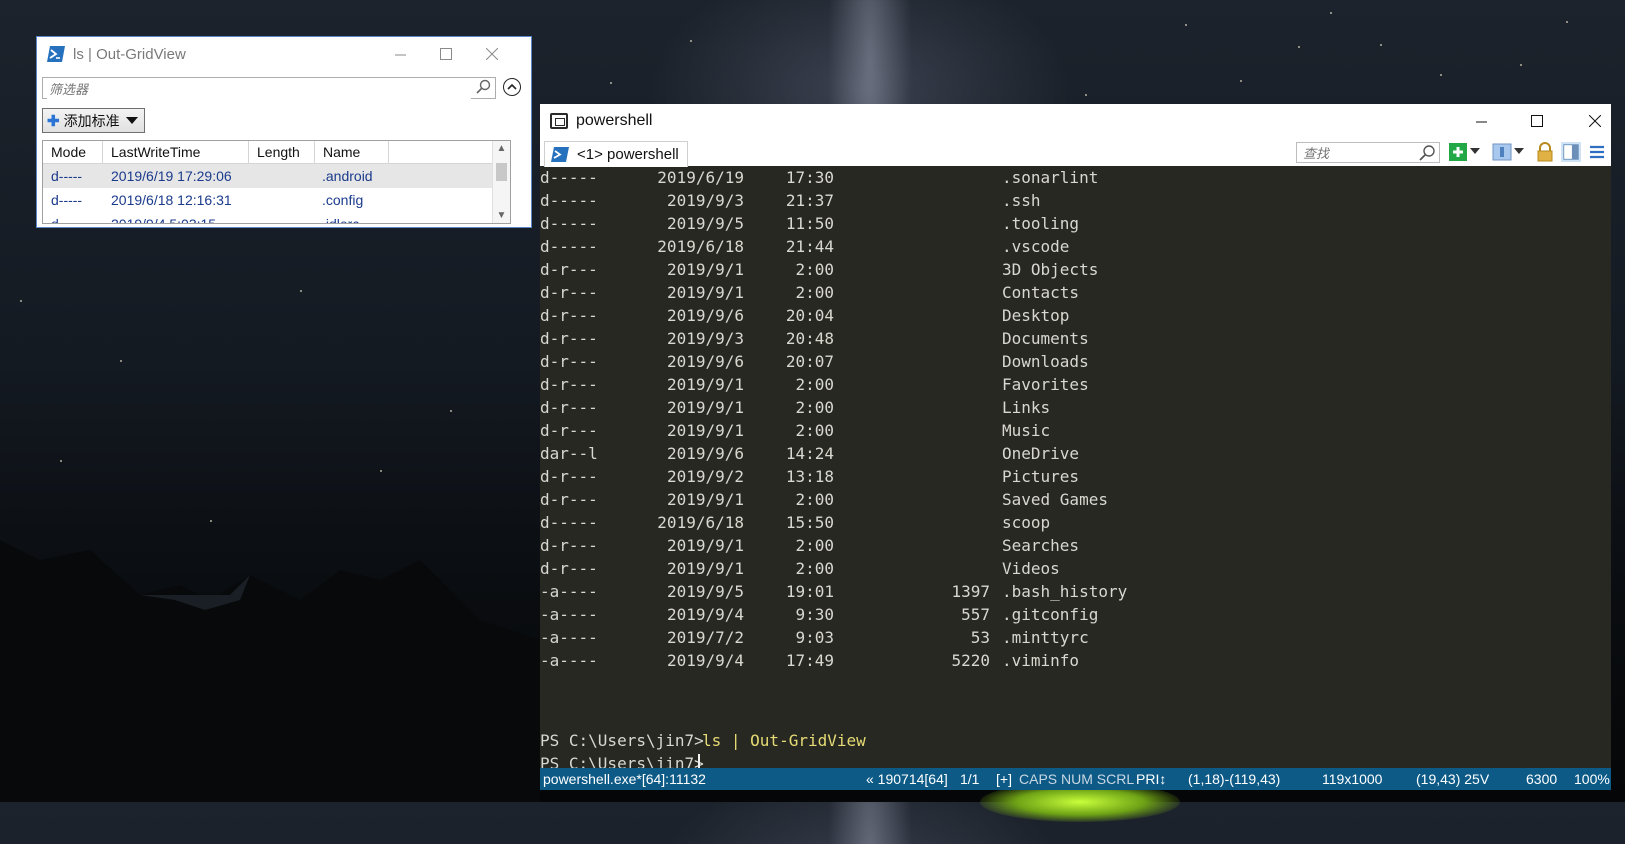  Describe the element at coordinates (1545, 152) in the screenshot. I see `lock-icon` at that location.